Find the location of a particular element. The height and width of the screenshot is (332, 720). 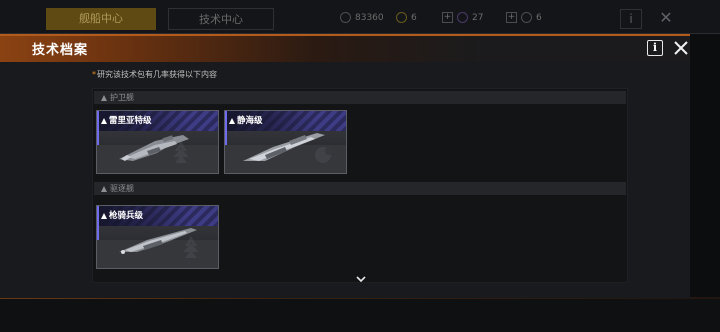

add-crystal-icon: + is located at coordinates (447, 17).